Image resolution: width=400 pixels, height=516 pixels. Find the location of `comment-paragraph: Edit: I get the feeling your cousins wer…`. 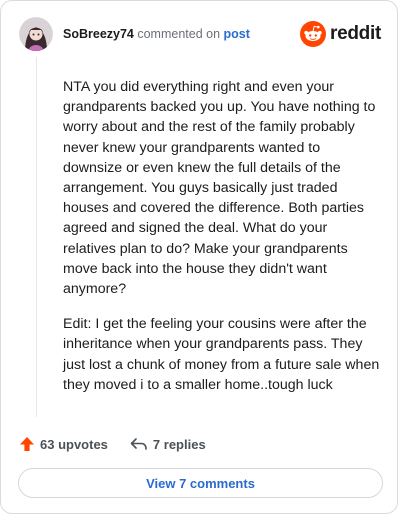

comment-paragraph: Edit: I get the feeling your cousins wer… is located at coordinates (221, 354).